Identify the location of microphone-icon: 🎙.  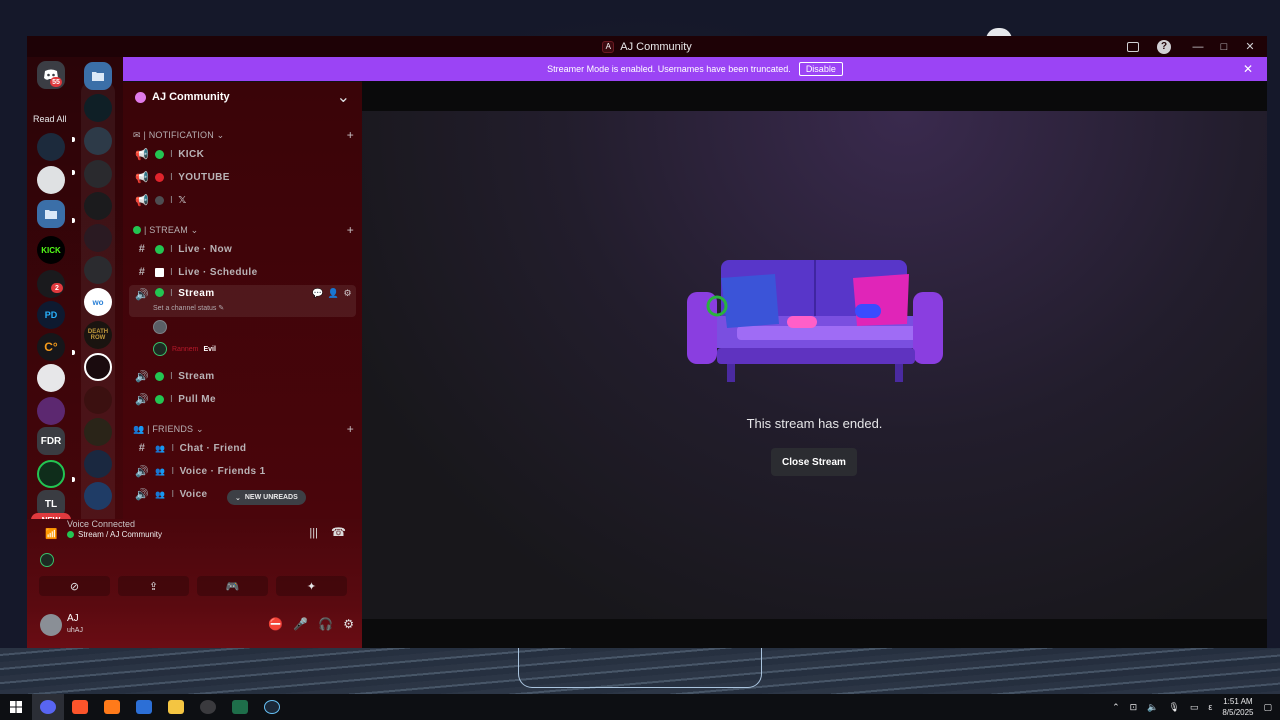
(1173, 707).